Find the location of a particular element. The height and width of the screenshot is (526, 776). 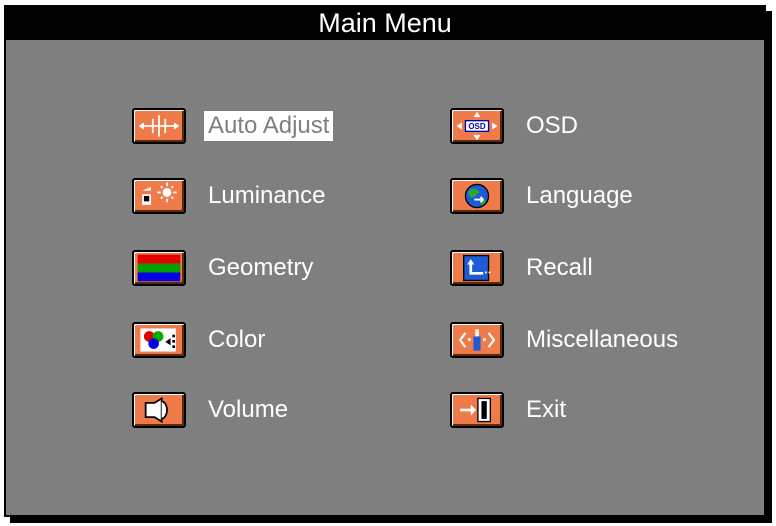

menu-item-language: Language is located at coordinates (543, 196).